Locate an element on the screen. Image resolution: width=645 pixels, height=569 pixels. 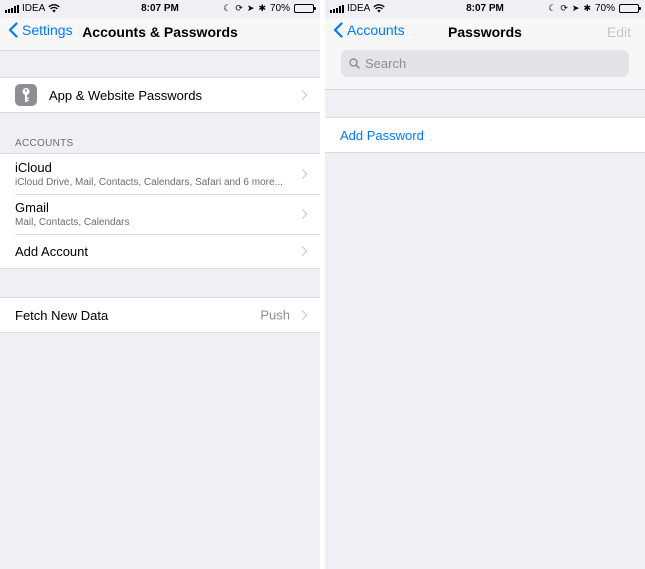
search-bar-area is located at coordinates (485, 70).